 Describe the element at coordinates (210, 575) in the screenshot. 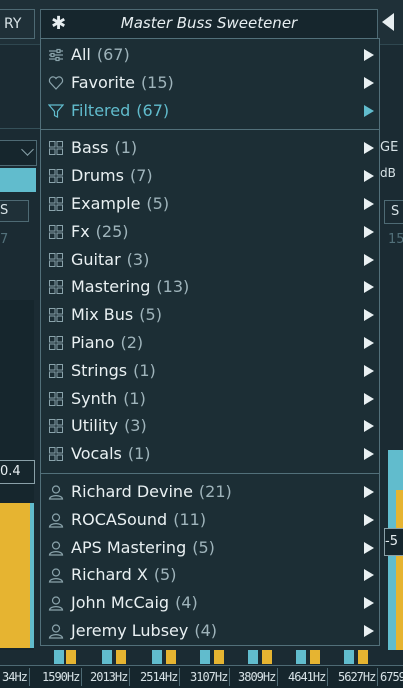

I see `menu-item-richard-x: Richard X (5)` at that location.